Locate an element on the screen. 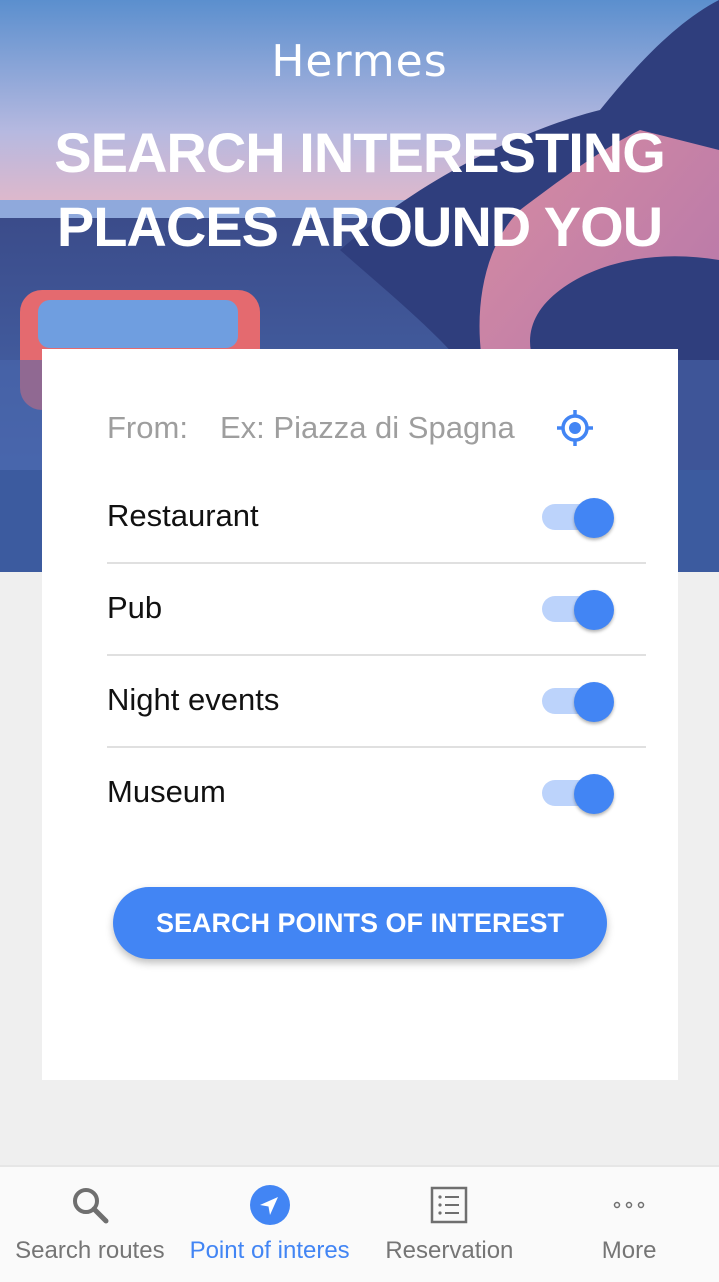 This screenshot has width=719, height=1282. nav-reservation: Reservation is located at coordinates (450, 1224).